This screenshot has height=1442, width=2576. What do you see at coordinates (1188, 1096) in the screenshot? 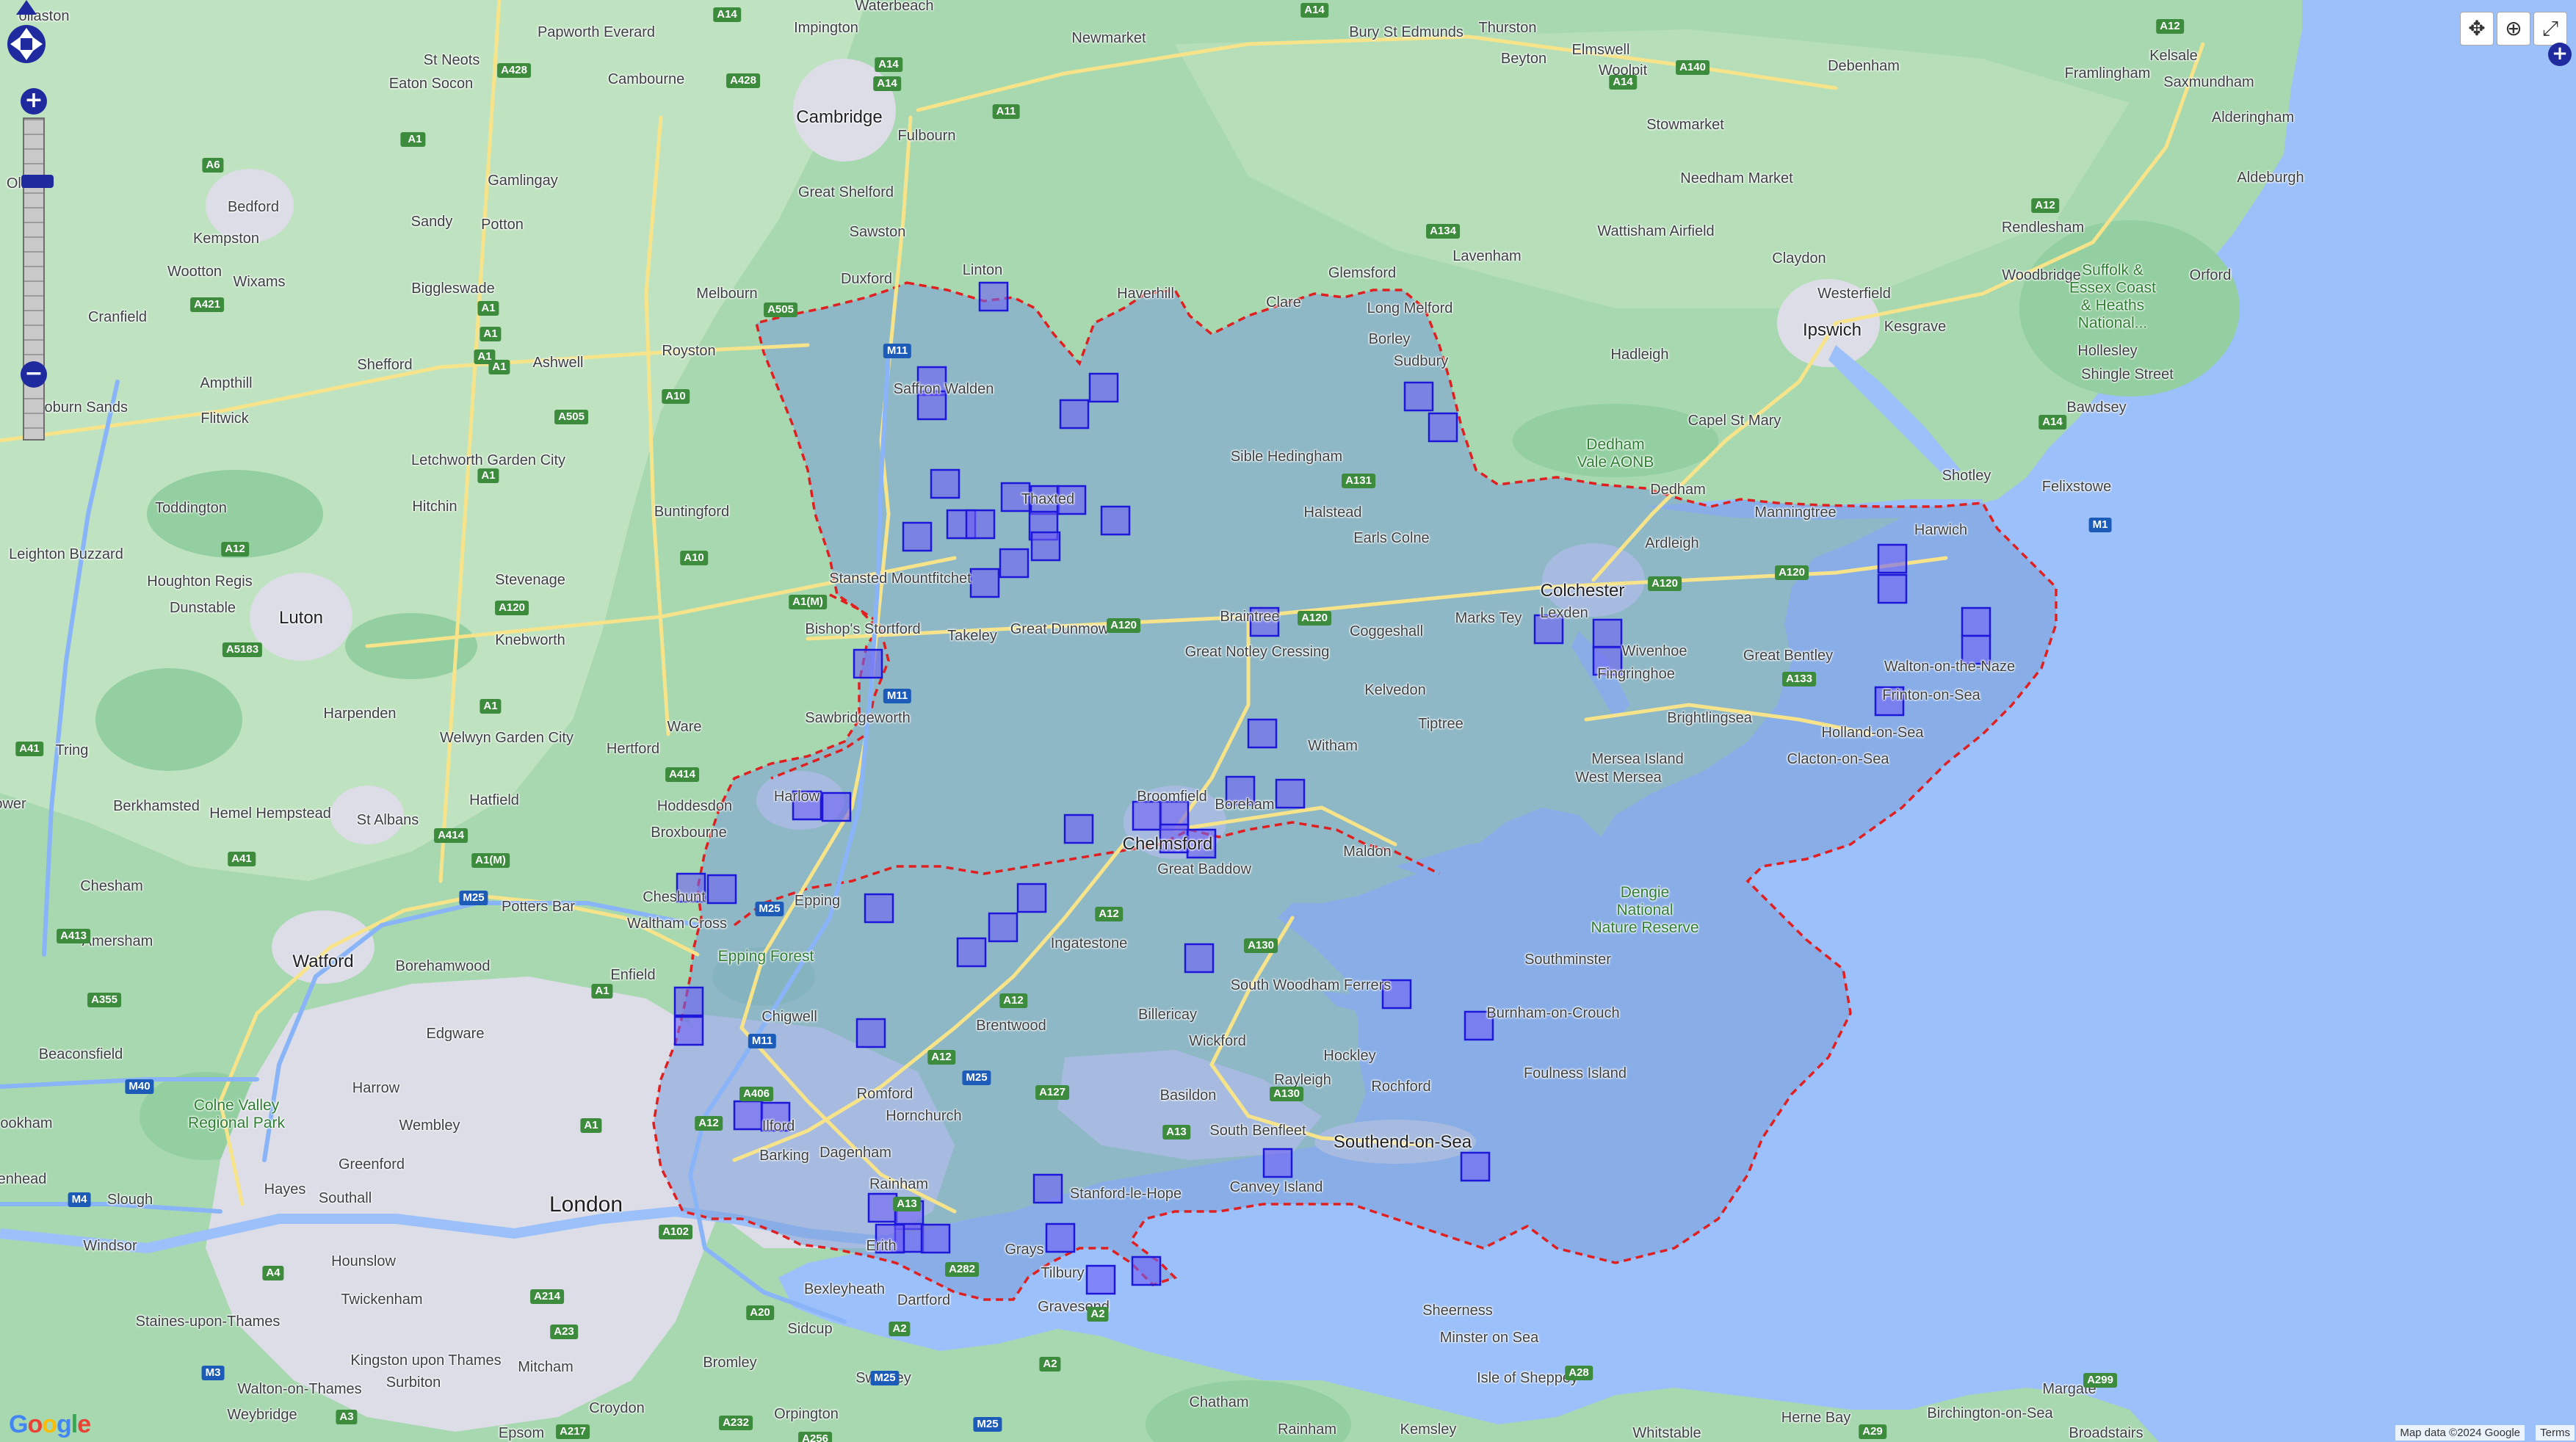
I see `place-label-basildon: Basildon` at bounding box center [1188, 1096].